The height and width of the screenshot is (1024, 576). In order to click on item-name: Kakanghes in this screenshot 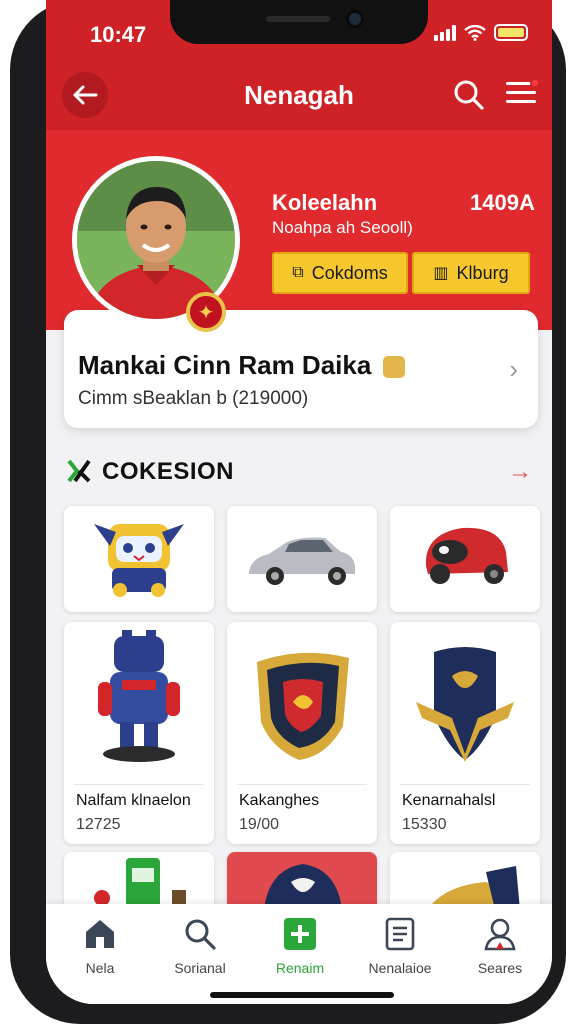, I will do `click(279, 800)`.